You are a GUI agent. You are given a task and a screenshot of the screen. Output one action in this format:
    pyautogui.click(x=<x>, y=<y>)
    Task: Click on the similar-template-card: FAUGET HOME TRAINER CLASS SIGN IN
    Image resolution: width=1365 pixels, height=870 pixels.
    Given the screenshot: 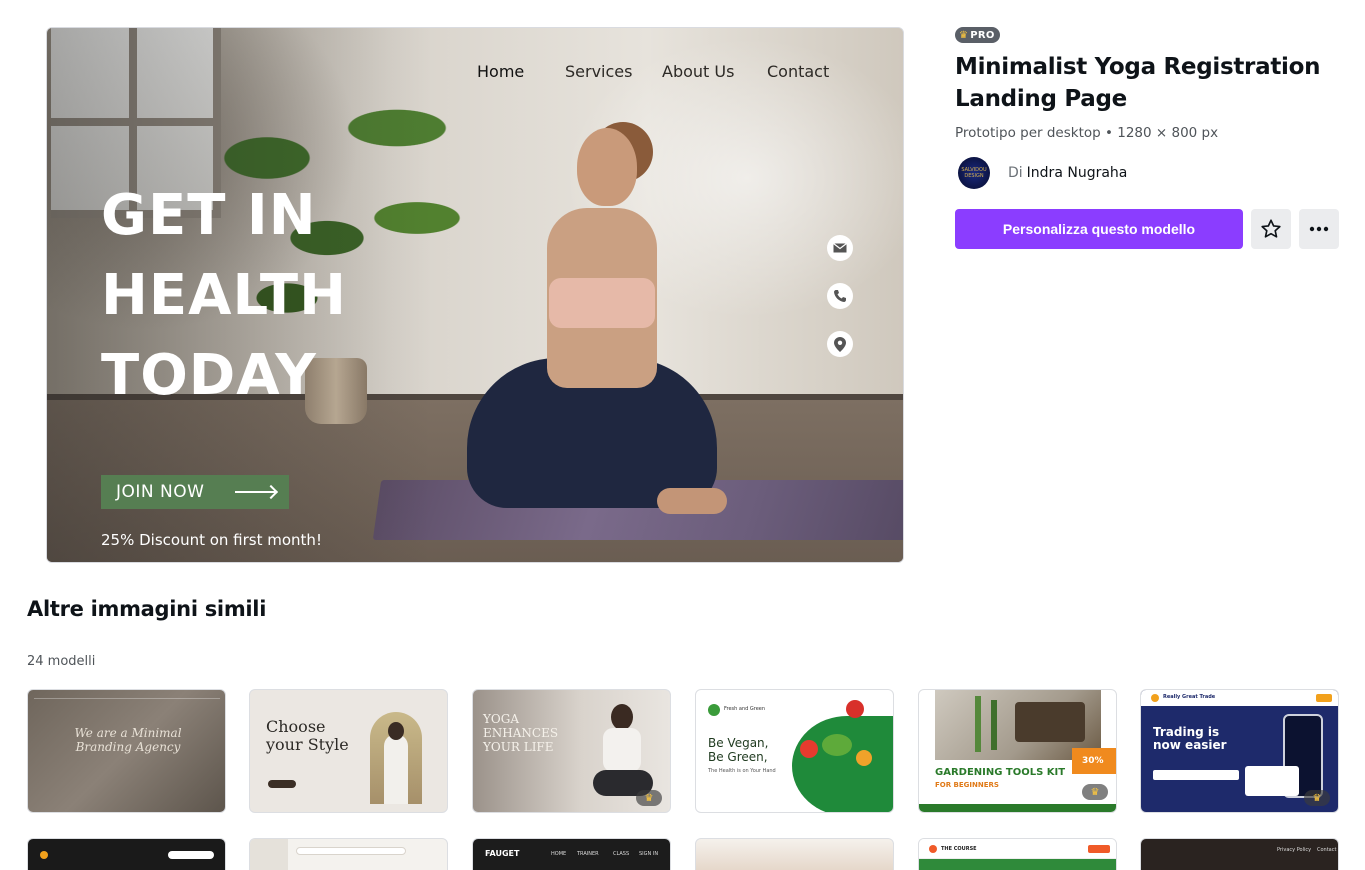 What is the action you would take?
    pyautogui.click(x=571, y=854)
    